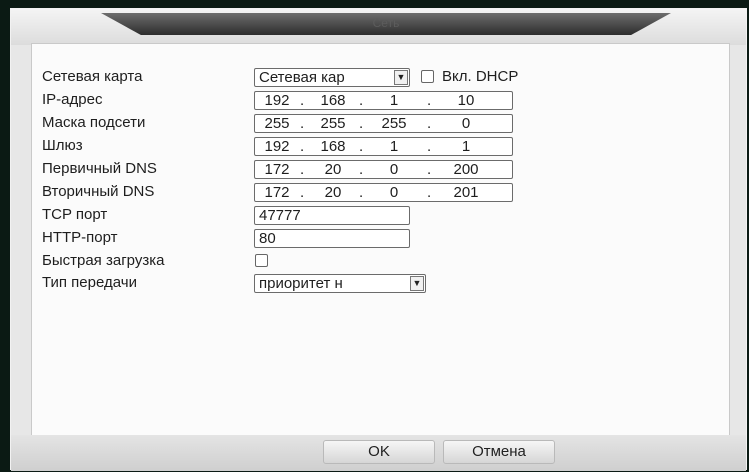 Image resolution: width=749 pixels, height=472 pixels. Describe the element at coordinates (277, 169) in the screenshot. I see `pdns-octet-1: 172` at that location.